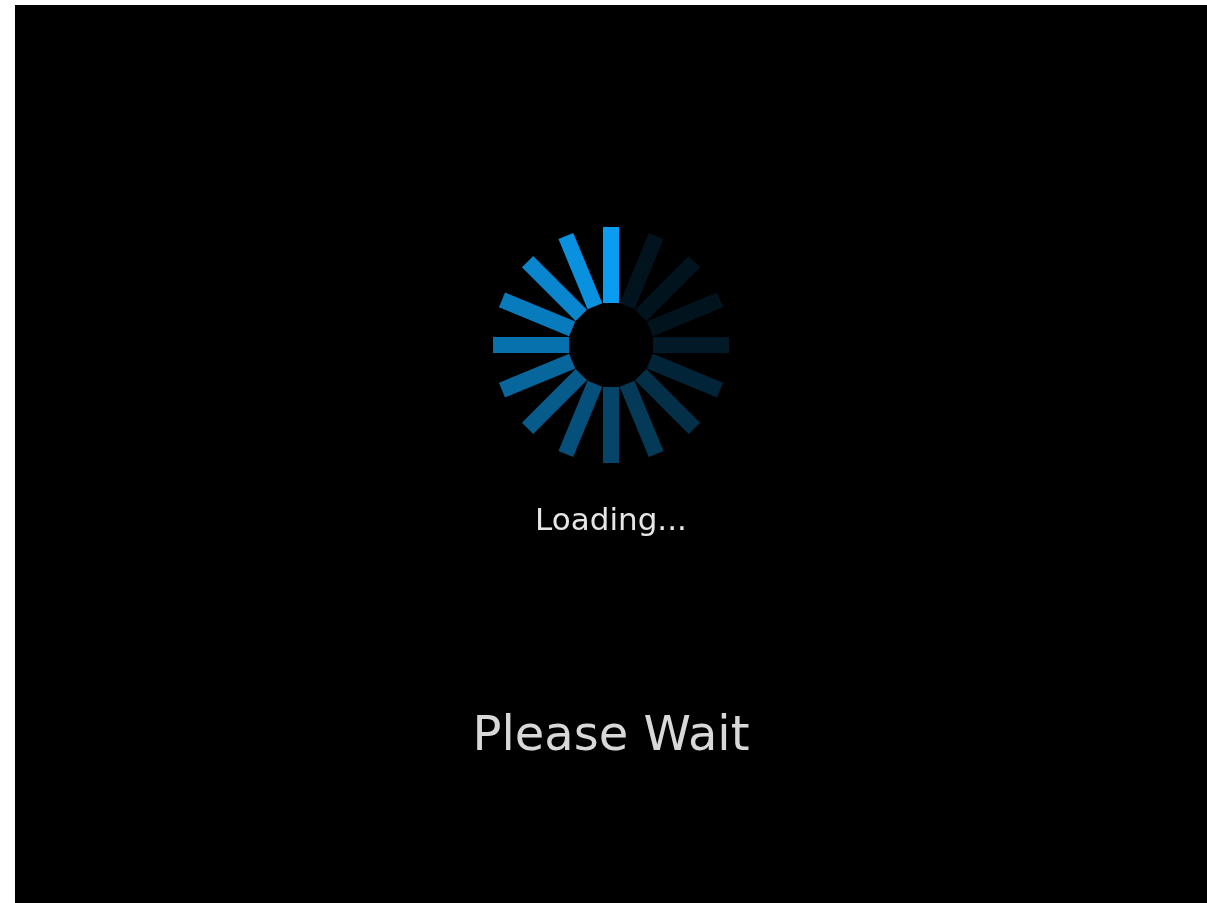 The height and width of the screenshot is (903, 1207). I want to click on wait-message: Please Wait, so click(611, 733).